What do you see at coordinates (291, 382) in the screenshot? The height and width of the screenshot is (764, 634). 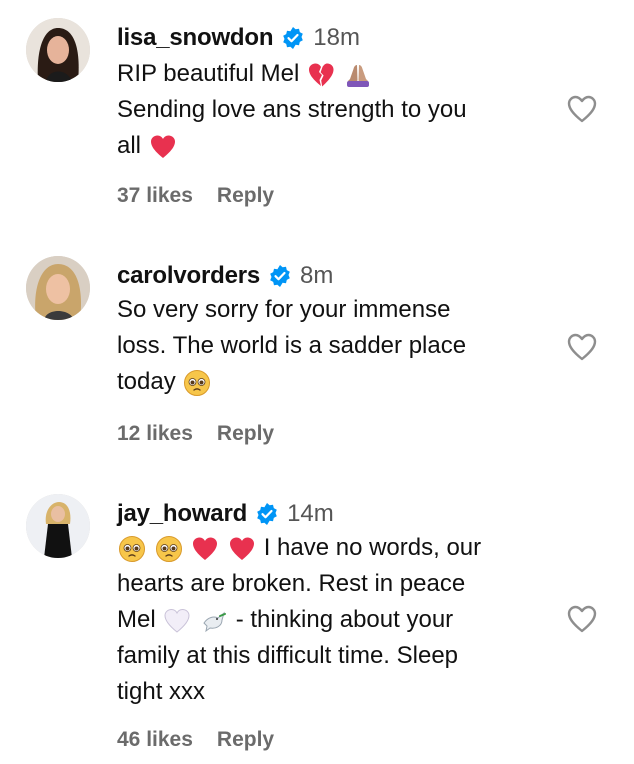 I see `comment-line: today` at bounding box center [291, 382].